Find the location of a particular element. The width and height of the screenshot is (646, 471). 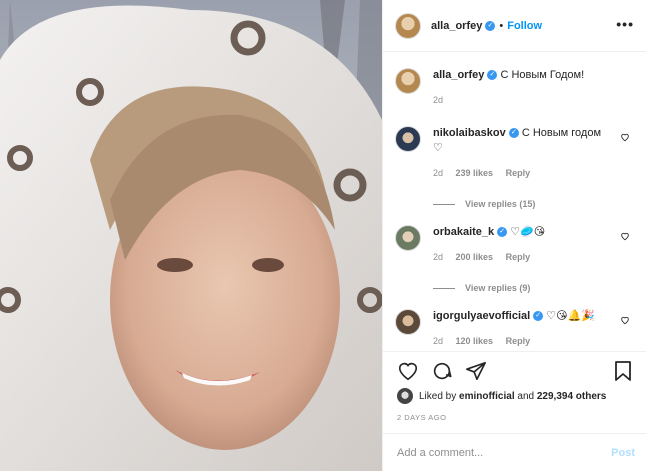

liker-username: eminofficial is located at coordinates (487, 396).